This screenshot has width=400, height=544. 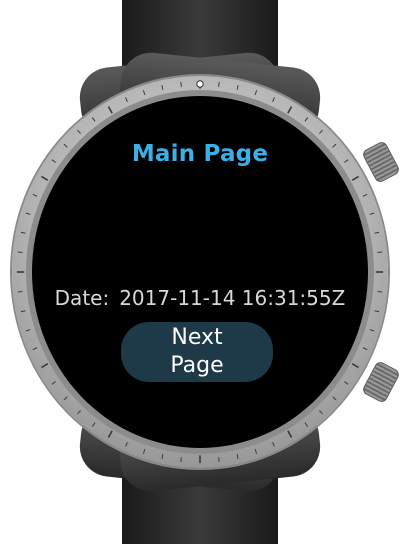 I want to click on date-value: 2017-11-14 16:31:55Z, so click(x=232, y=298).